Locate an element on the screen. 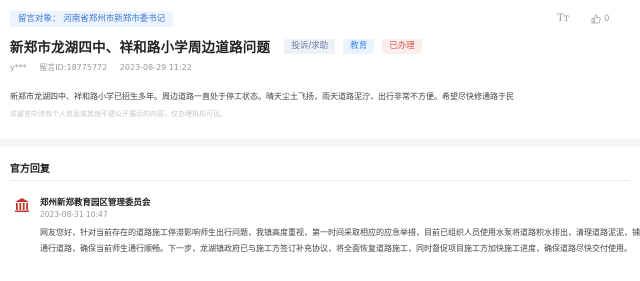  font-size-icon: Tт is located at coordinates (563, 18).